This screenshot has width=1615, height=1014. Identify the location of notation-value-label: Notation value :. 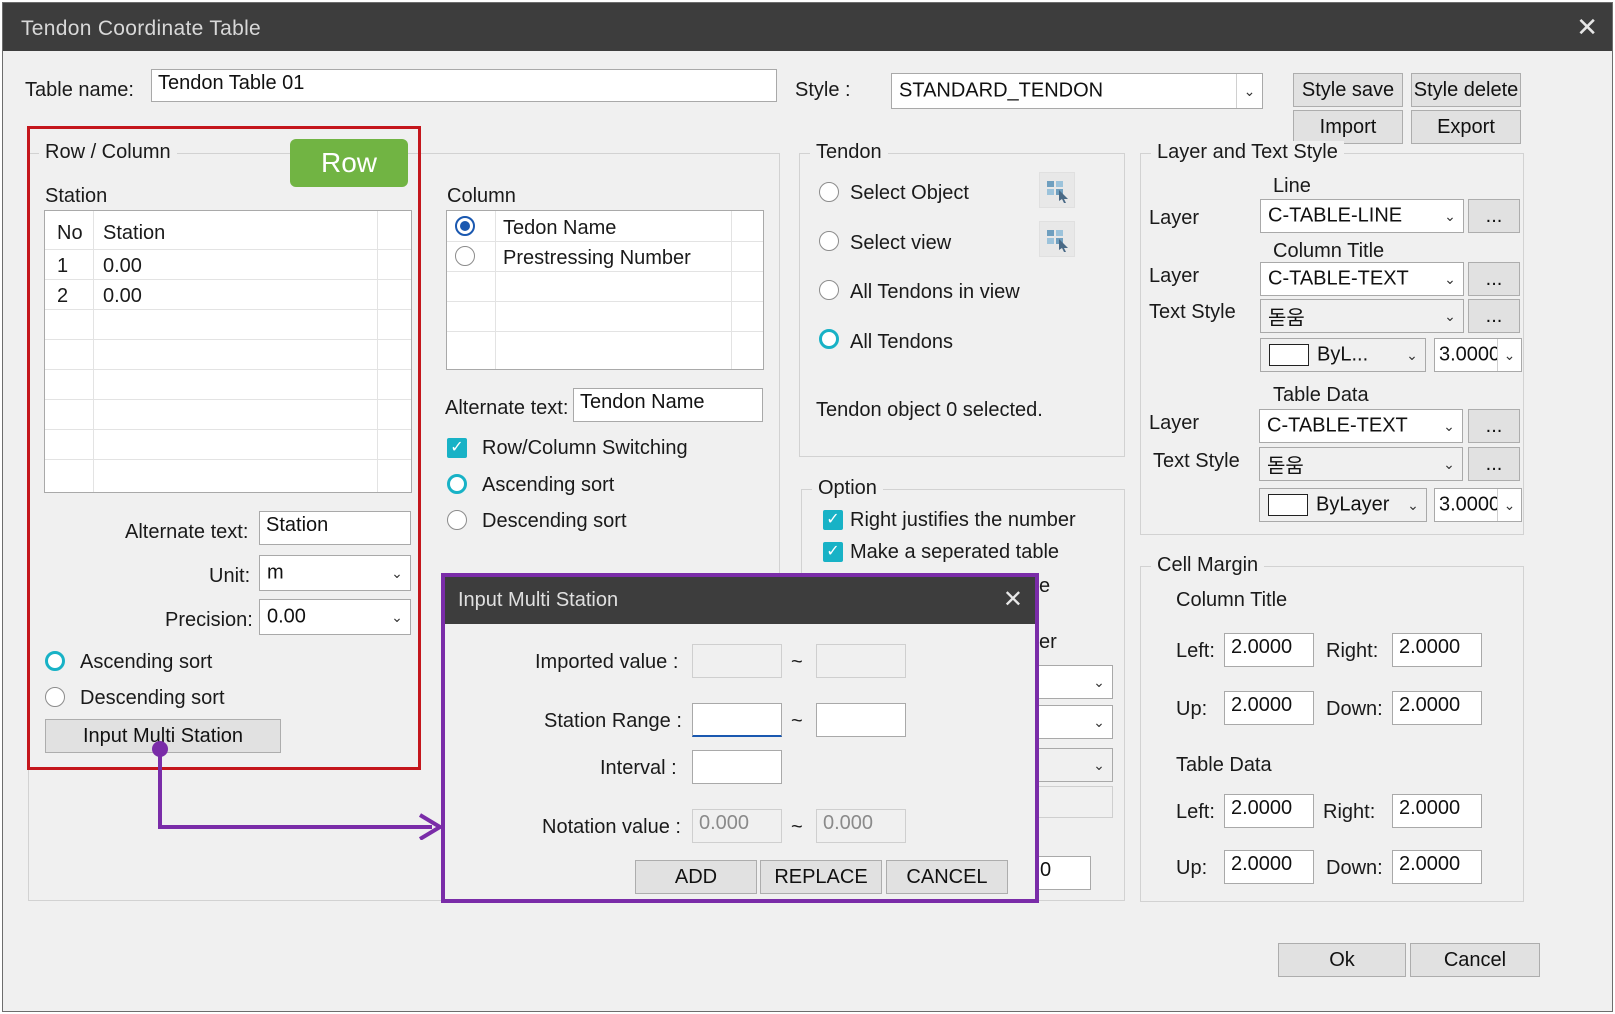
(611, 827).